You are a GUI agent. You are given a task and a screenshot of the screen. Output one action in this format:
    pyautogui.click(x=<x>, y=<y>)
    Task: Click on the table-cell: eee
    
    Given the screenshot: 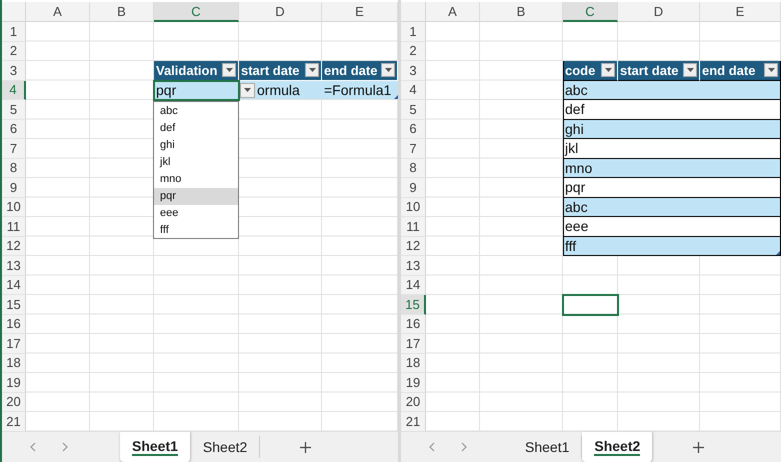 What is the action you would take?
    pyautogui.click(x=590, y=226)
    